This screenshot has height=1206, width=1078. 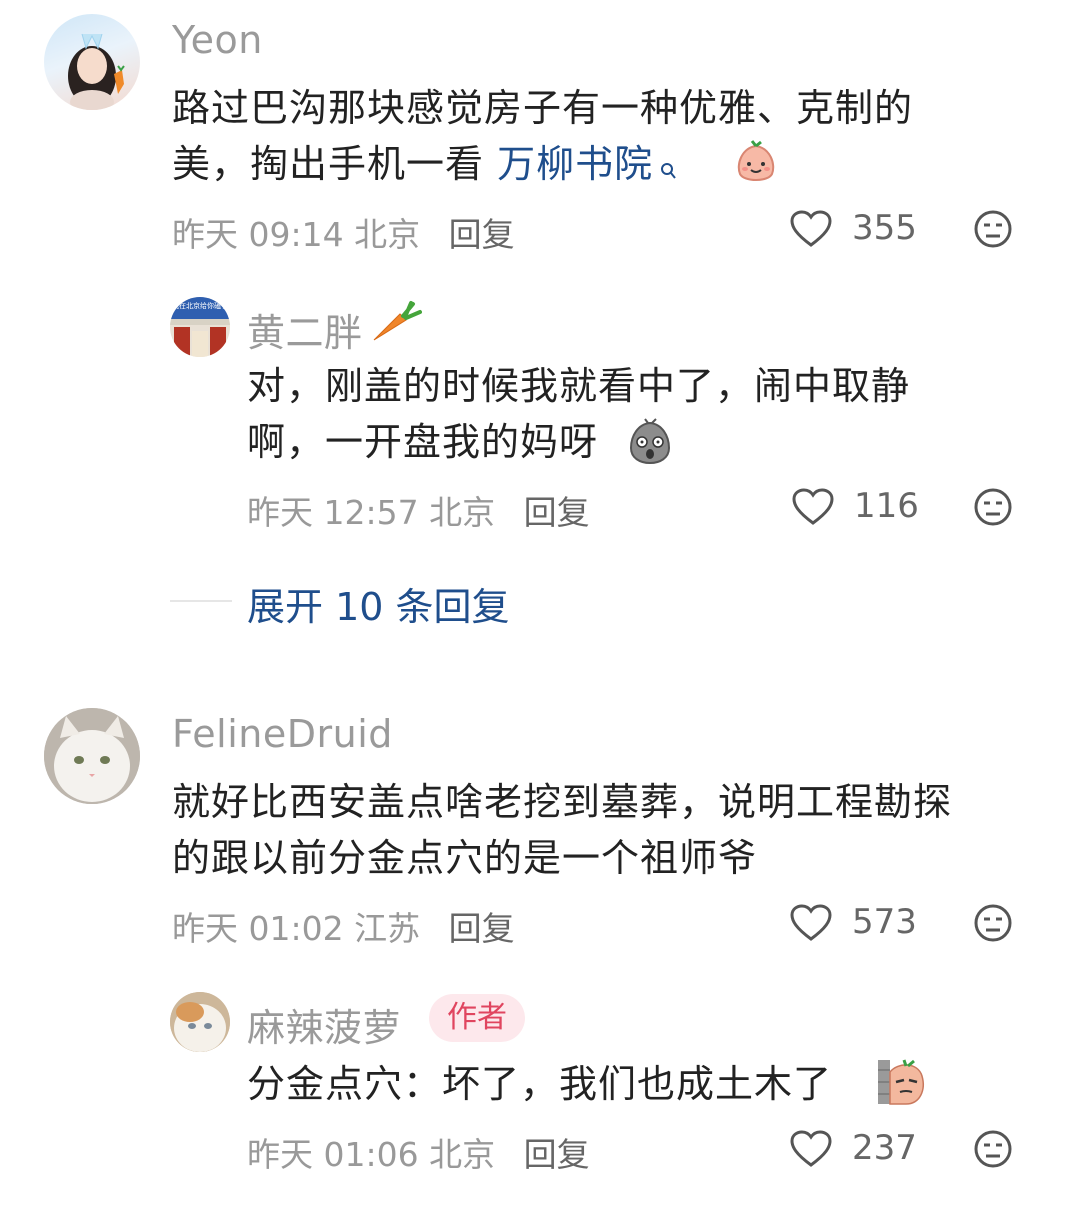 I want to click on reply-meta: 昨天 01:06 北京 回复, so click(x=418, y=1152).